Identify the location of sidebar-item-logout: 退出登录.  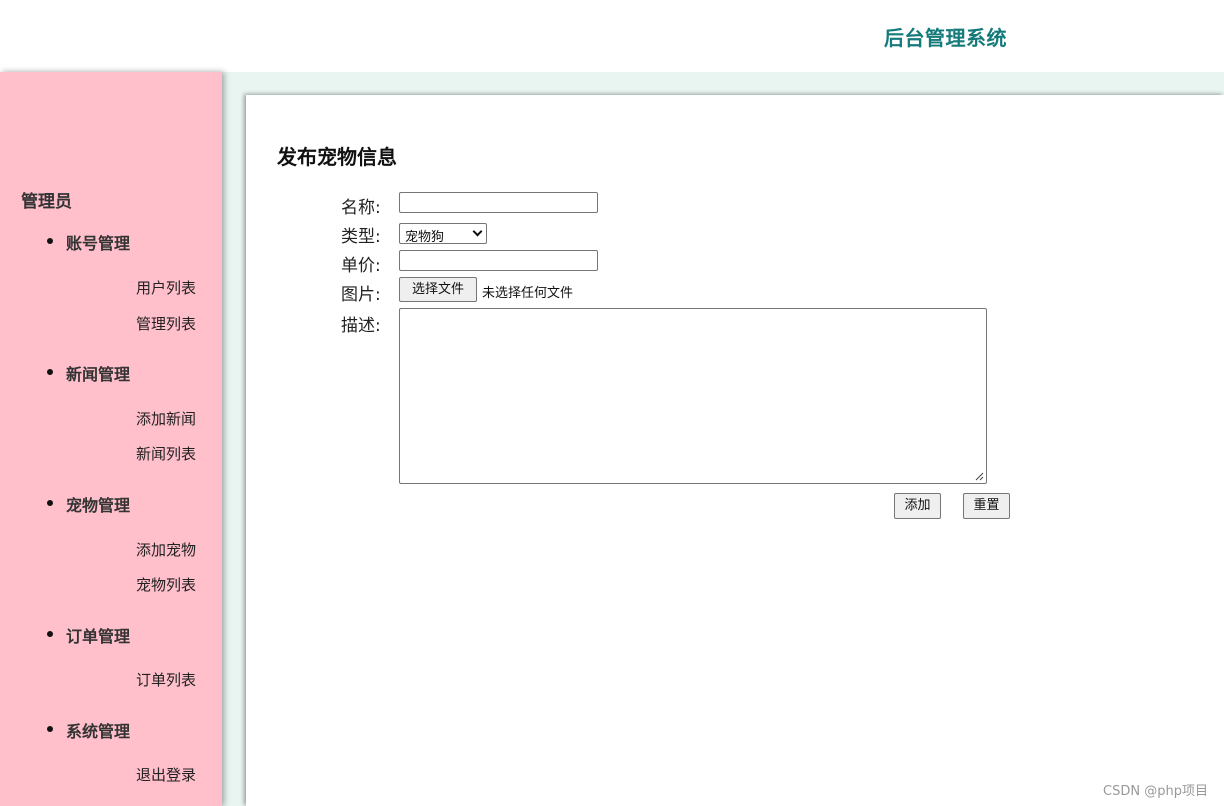
(166, 774).